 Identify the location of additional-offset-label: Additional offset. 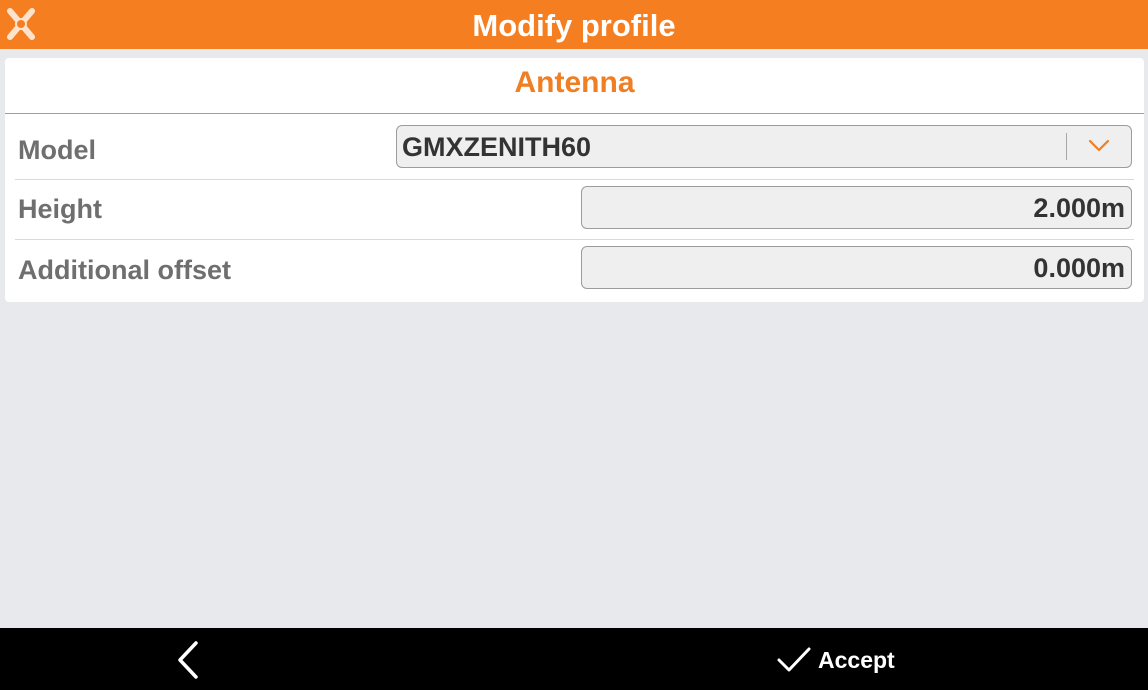
(124, 270).